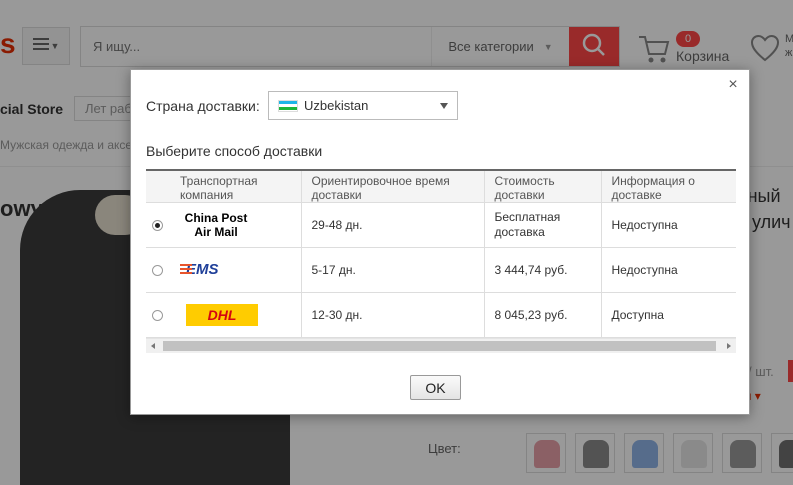 This screenshot has height=485, width=793. I want to click on chevron-down-icon, so click(444, 106).